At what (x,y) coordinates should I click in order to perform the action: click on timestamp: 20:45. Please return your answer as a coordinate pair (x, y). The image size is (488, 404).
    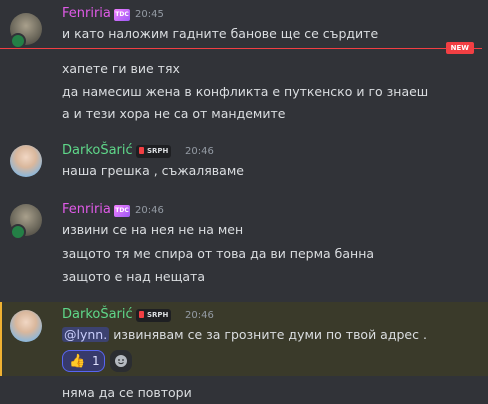
    Looking at the image, I should click on (149, 14).